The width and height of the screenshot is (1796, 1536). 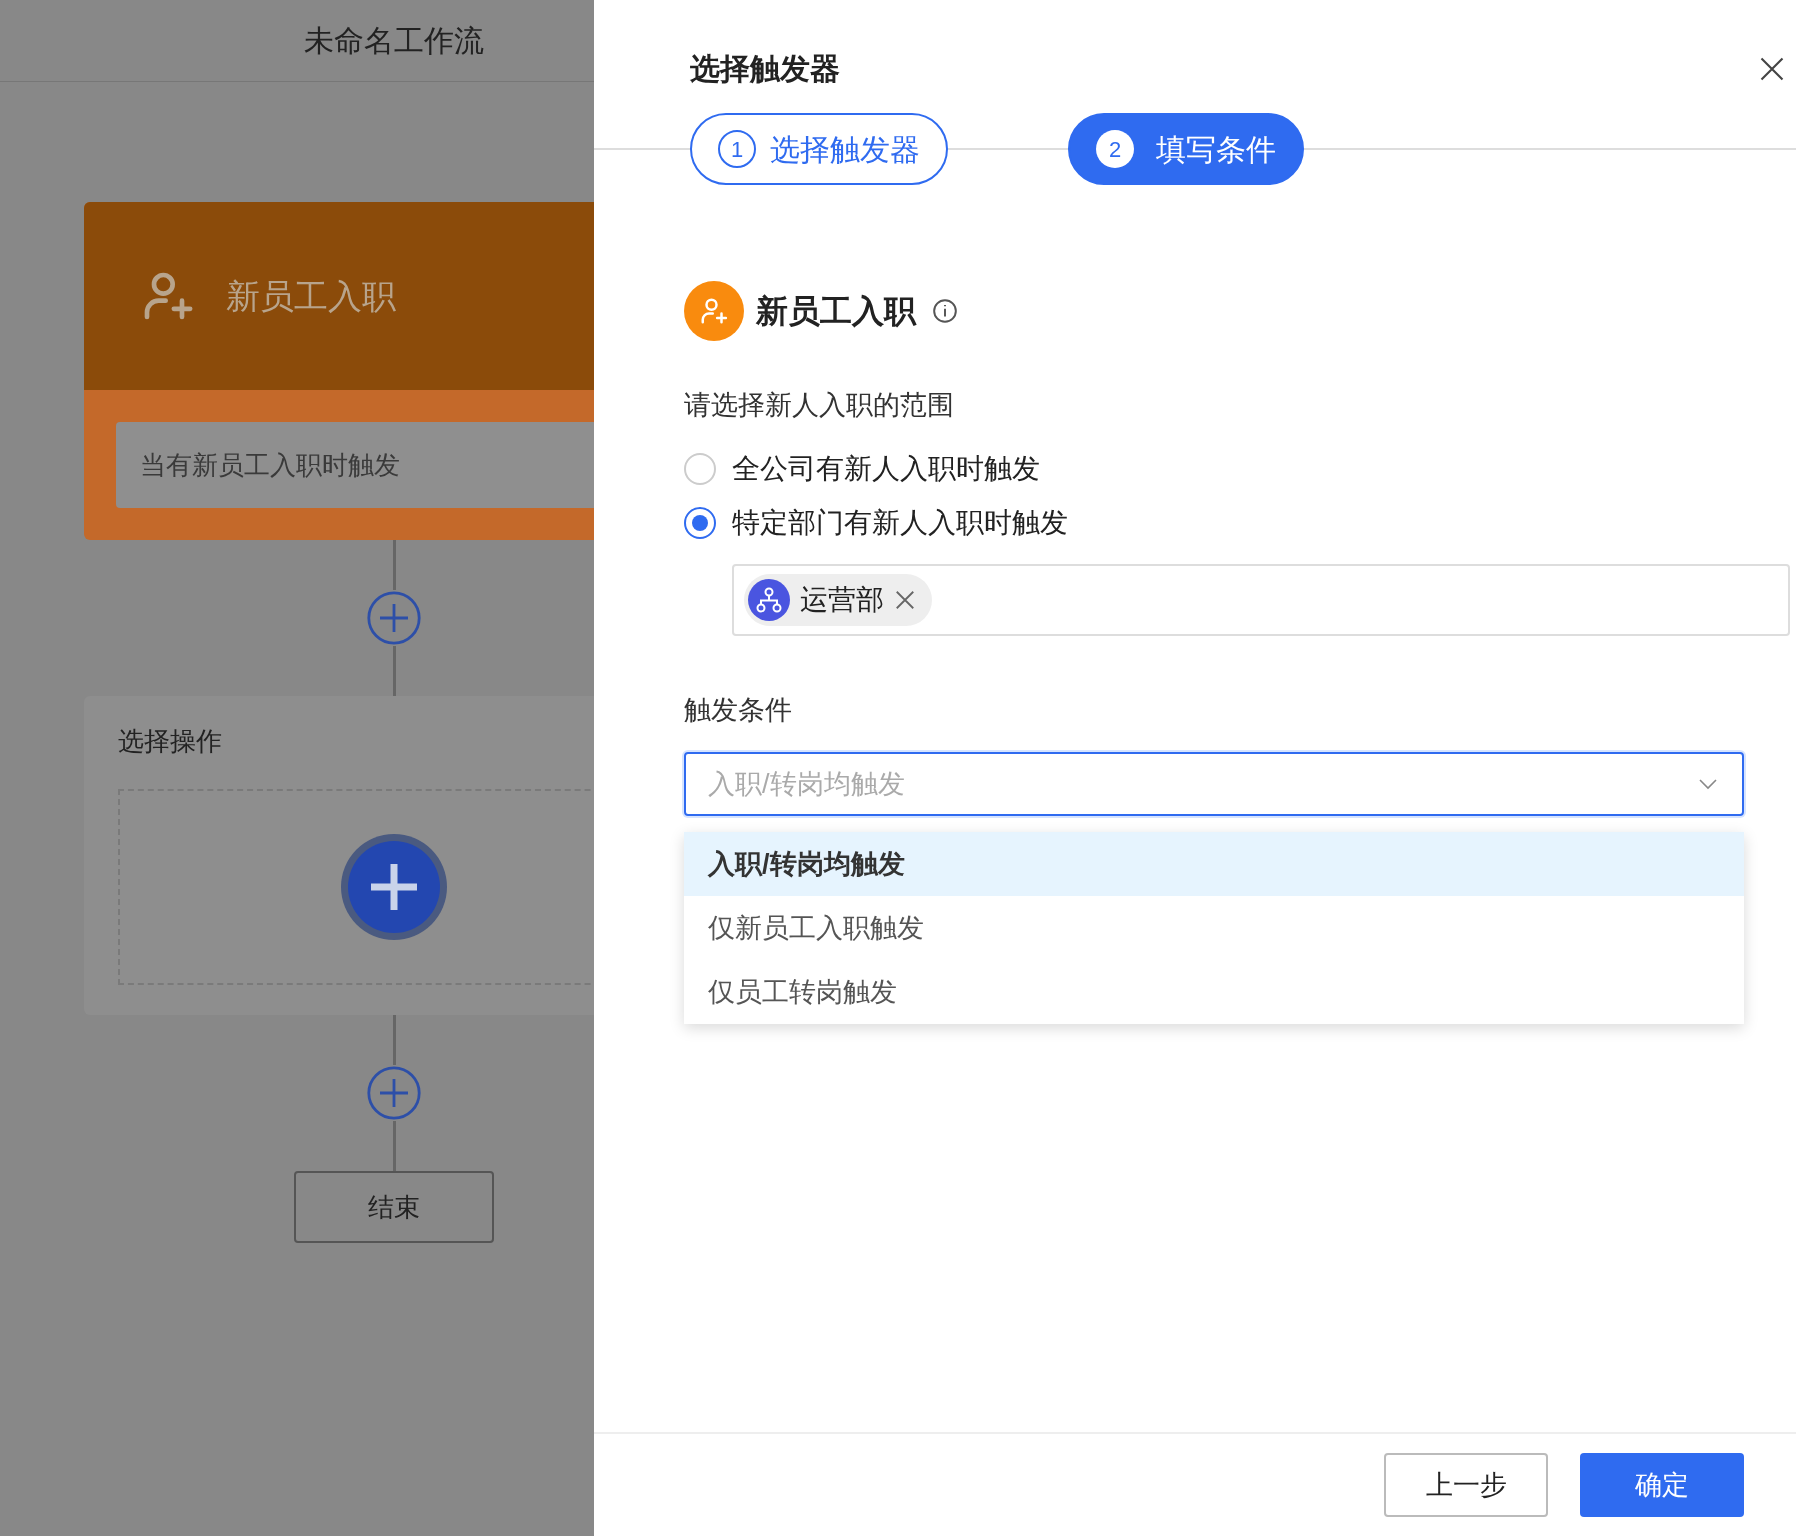 What do you see at coordinates (1186, 149) in the screenshot?
I see `step-tab: 2 填写条件` at bounding box center [1186, 149].